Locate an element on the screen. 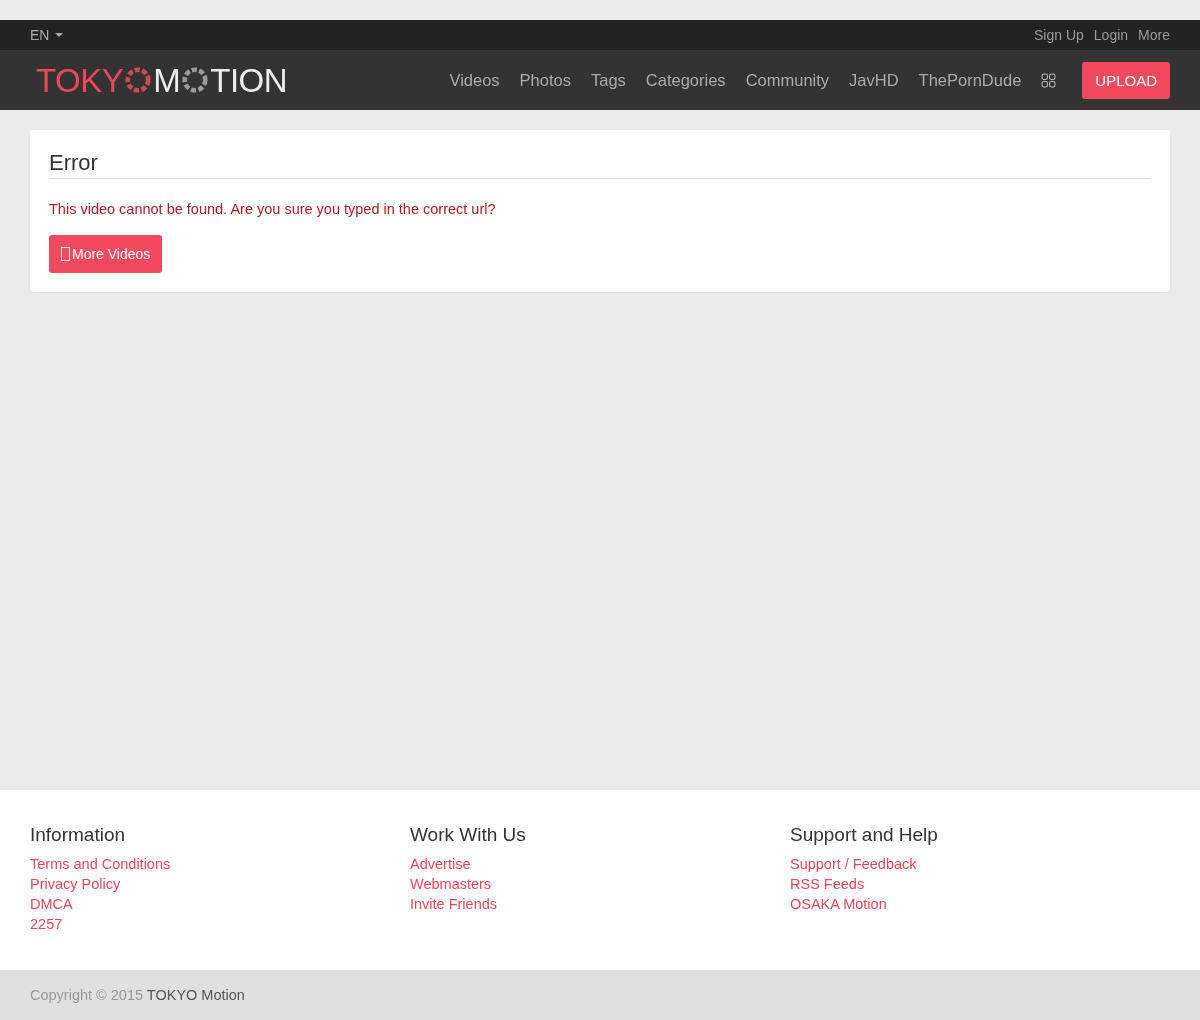  footer-link: Terms and Conditions is located at coordinates (100, 864).